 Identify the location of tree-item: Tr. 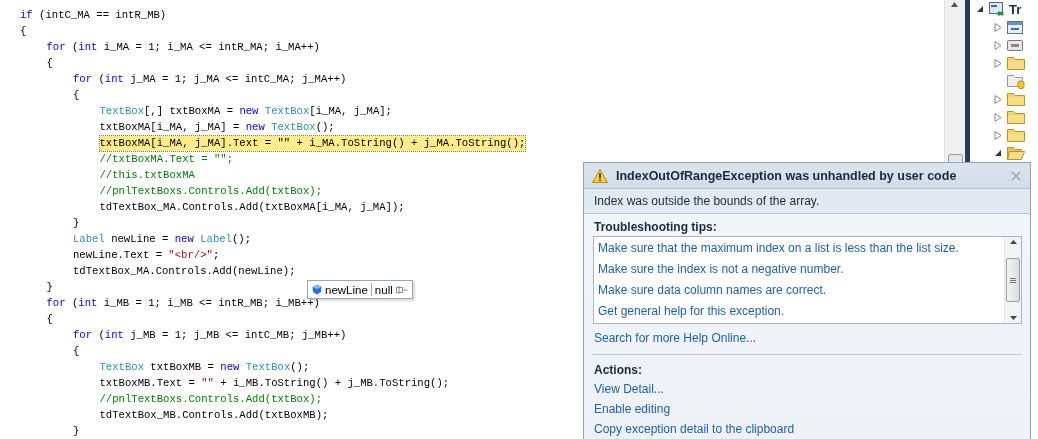
(1004, 9).